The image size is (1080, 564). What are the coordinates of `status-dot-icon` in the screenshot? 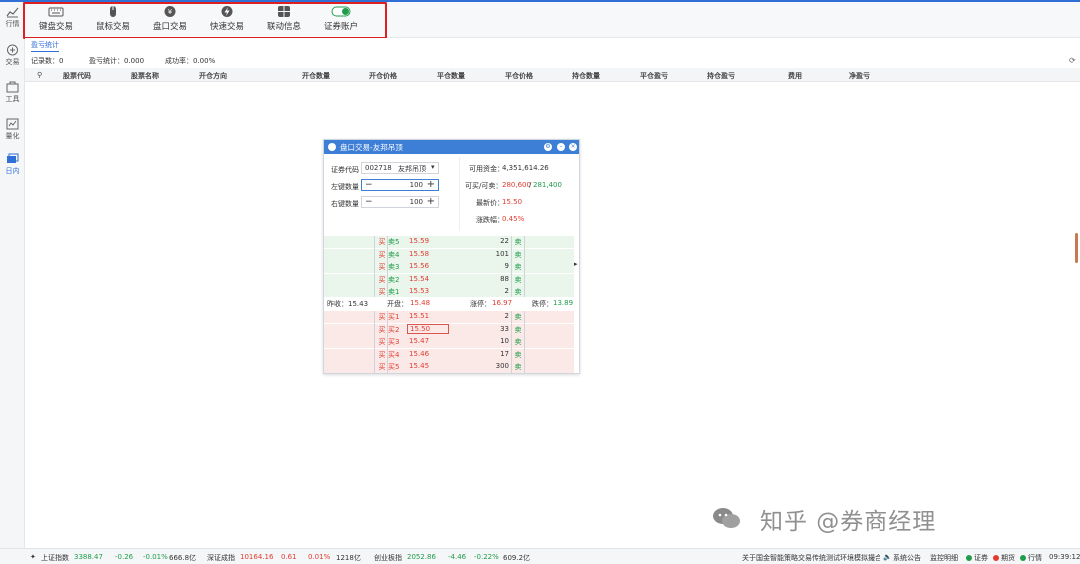 It's located at (969, 558).